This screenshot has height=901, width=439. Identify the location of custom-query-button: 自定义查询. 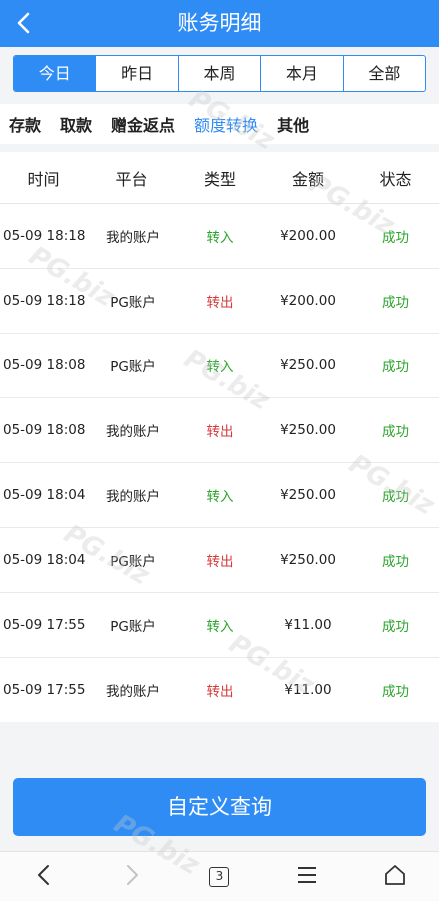
(219, 807).